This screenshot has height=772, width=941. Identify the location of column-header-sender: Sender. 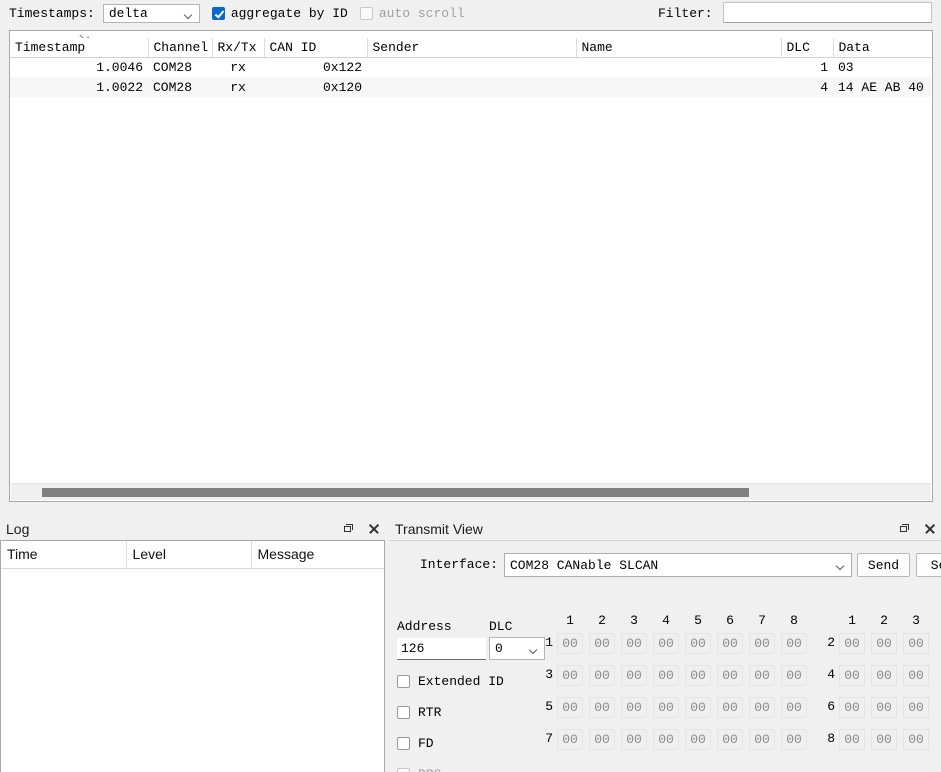
(472, 48).